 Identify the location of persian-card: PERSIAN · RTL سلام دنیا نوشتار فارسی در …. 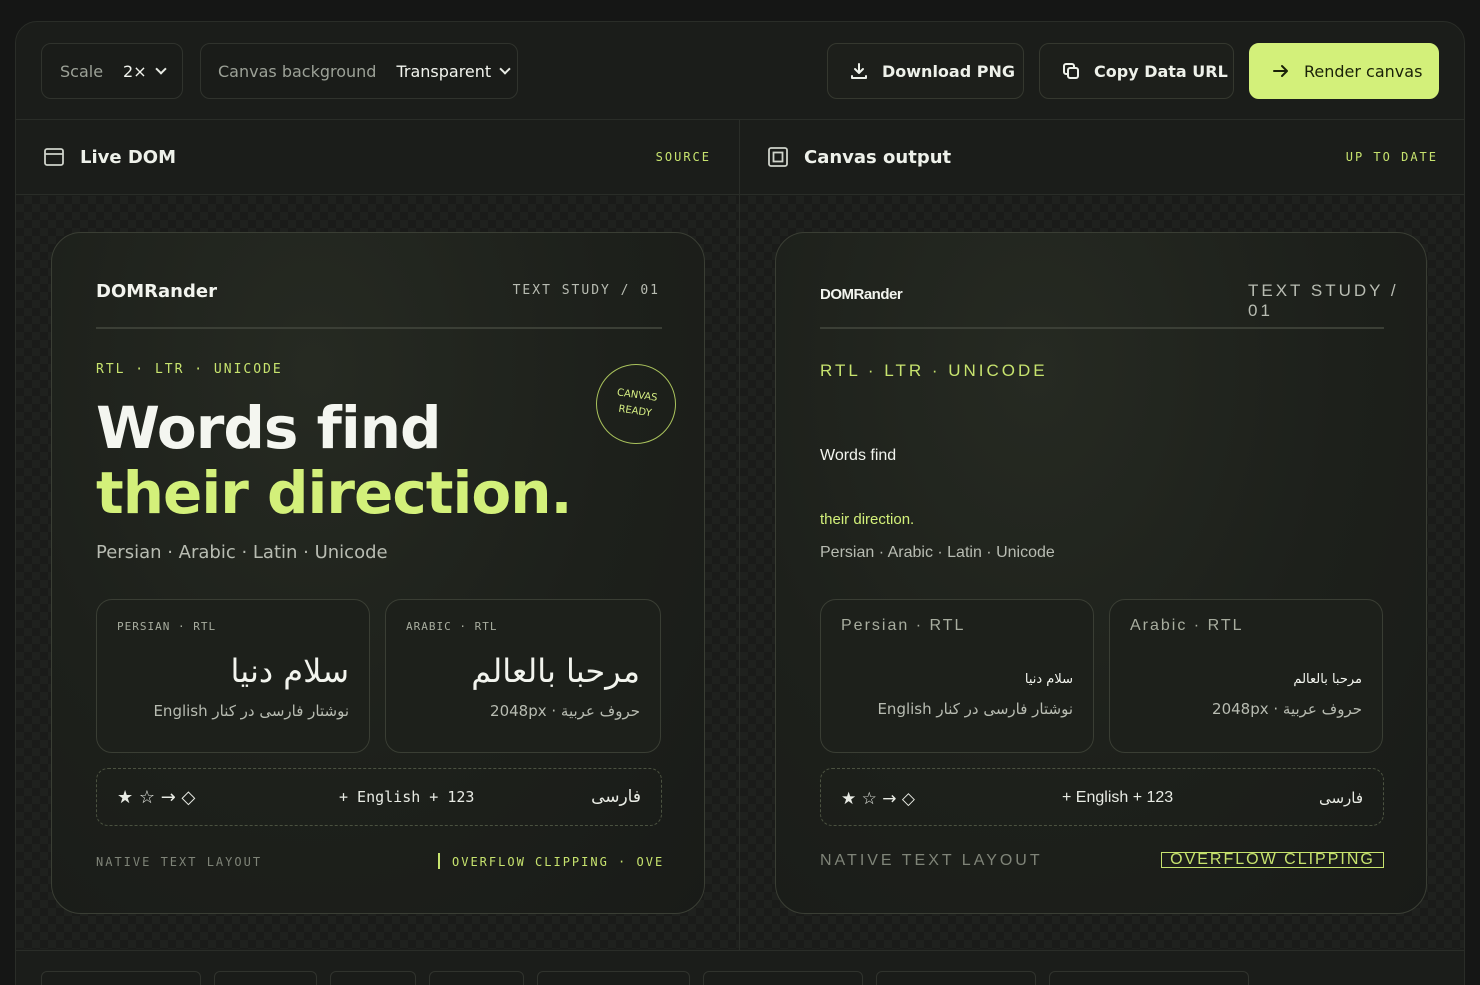
(233, 676).